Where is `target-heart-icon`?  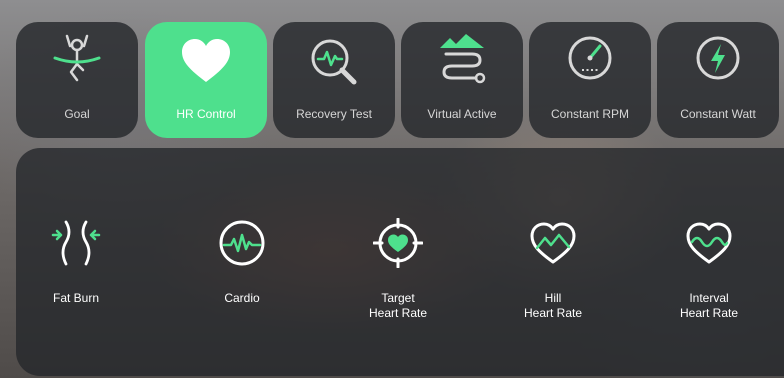 target-heart-icon is located at coordinates (398, 243).